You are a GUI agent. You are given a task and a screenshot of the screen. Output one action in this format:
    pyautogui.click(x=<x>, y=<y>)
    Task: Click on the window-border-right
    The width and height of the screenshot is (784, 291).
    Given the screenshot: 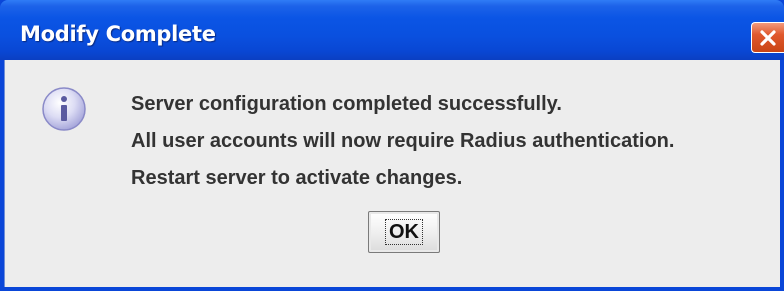 What is the action you would take?
    pyautogui.click(x=782, y=175)
    